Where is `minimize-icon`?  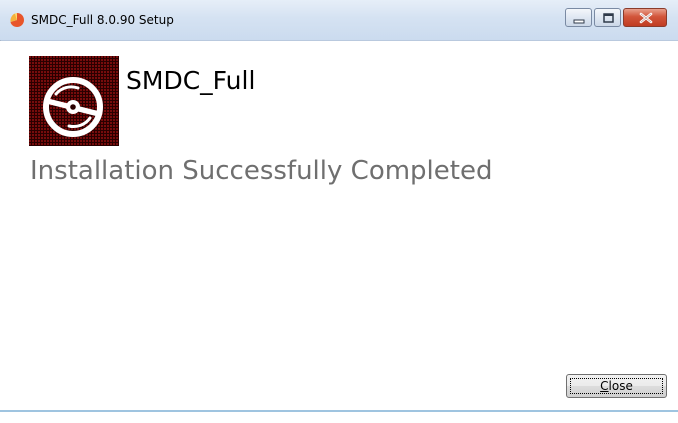
minimize-icon is located at coordinates (579, 21).